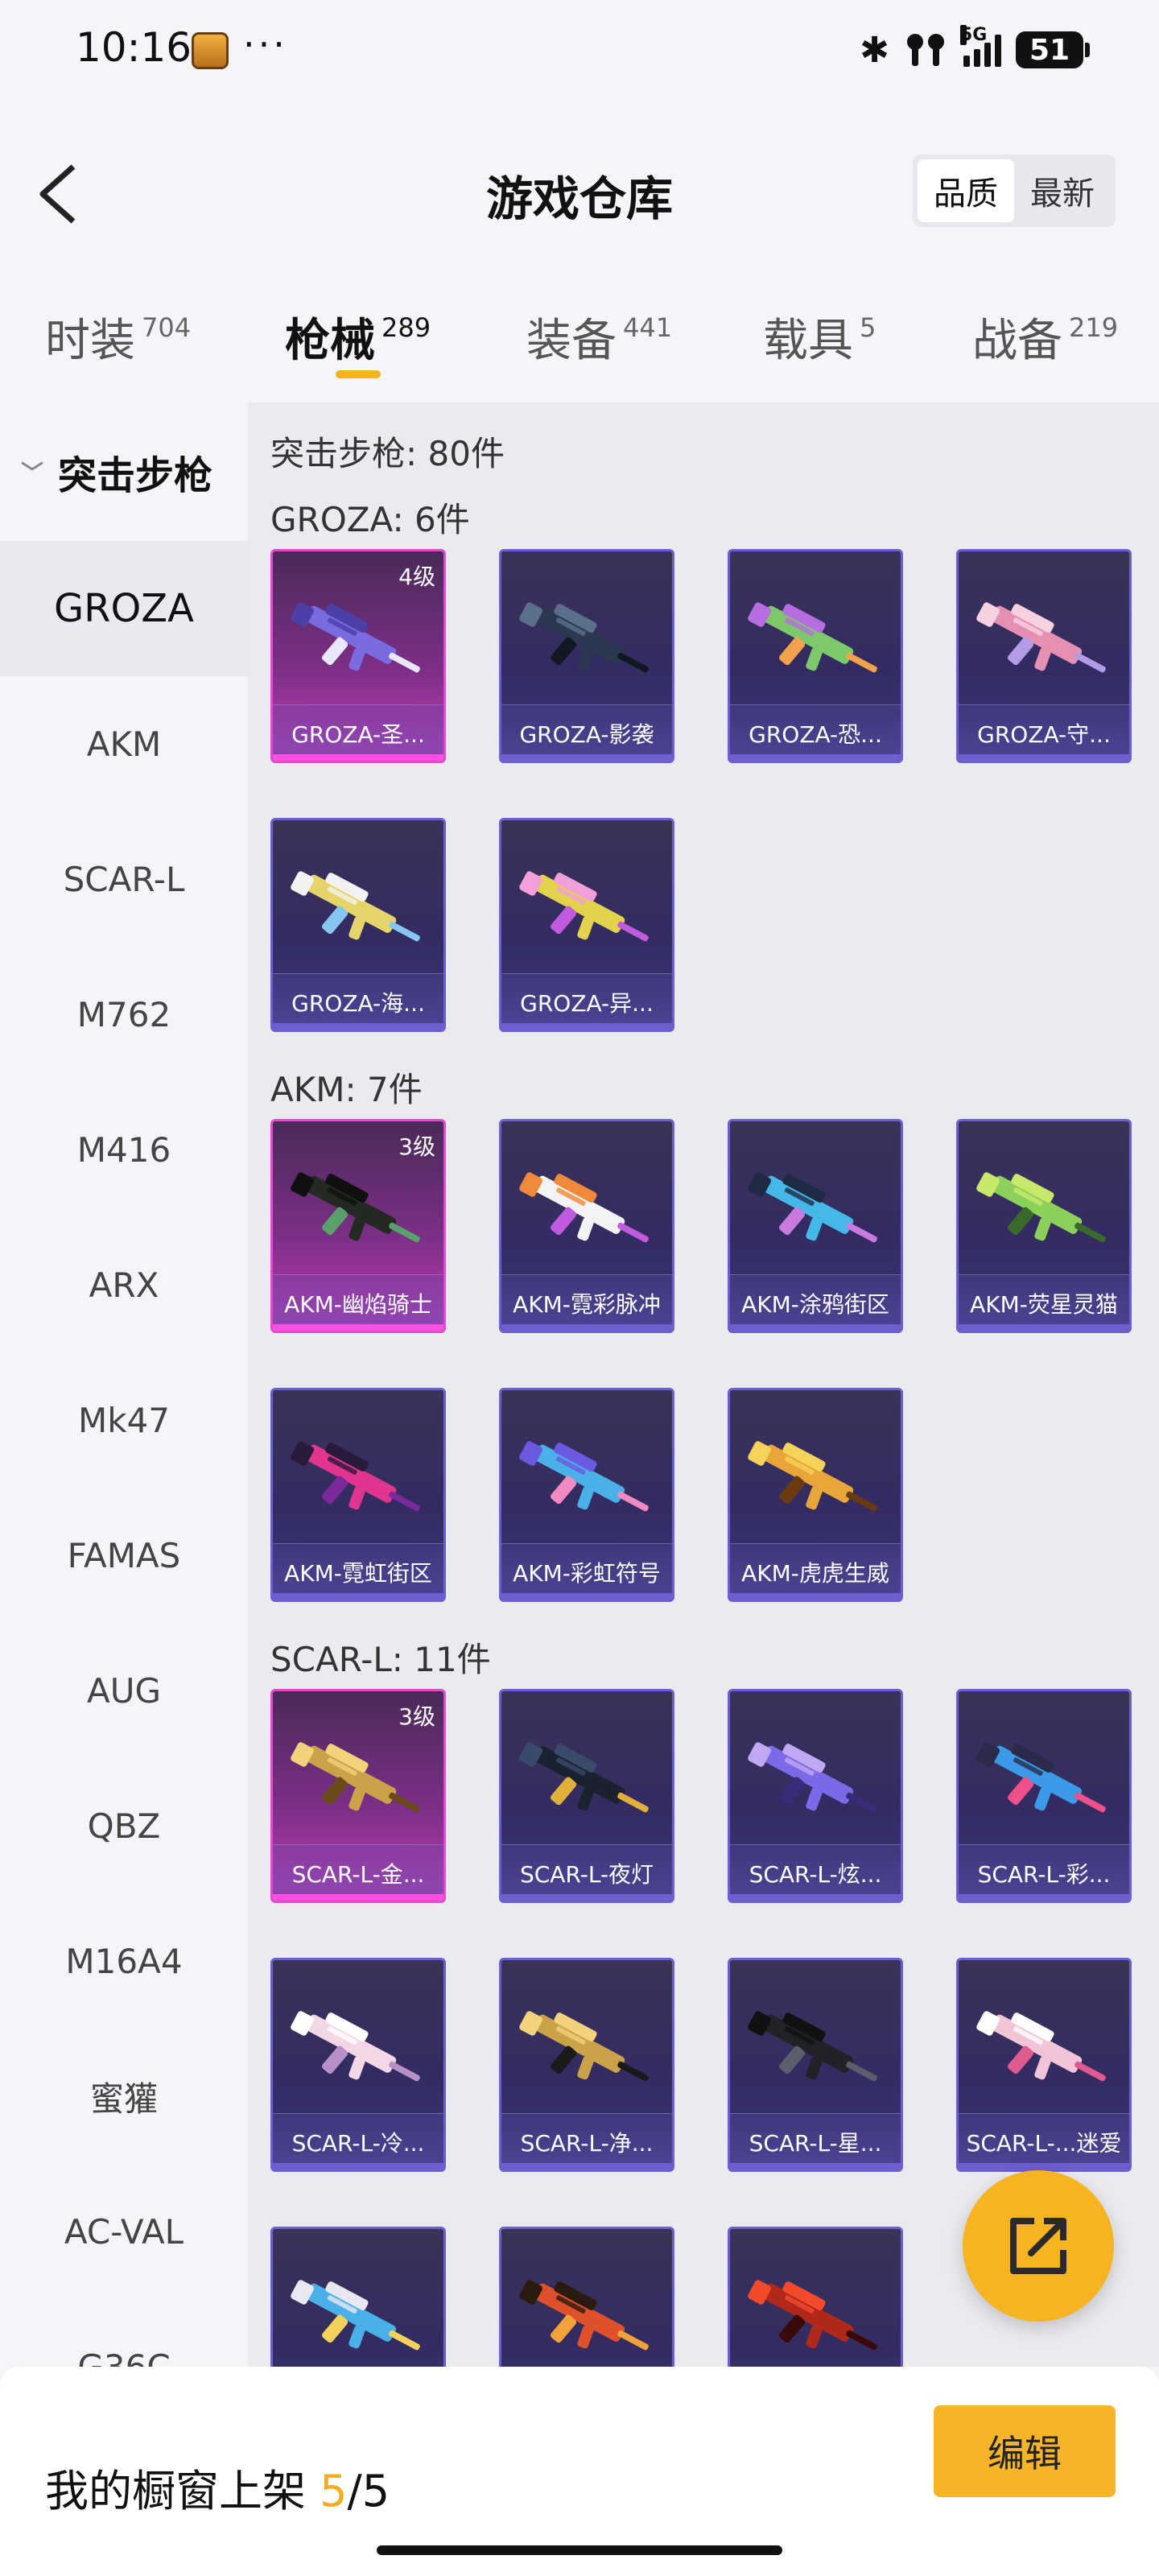  What do you see at coordinates (1044, 2141) in the screenshot?
I see `skin-name: SCAR-L-...迷爱` at bounding box center [1044, 2141].